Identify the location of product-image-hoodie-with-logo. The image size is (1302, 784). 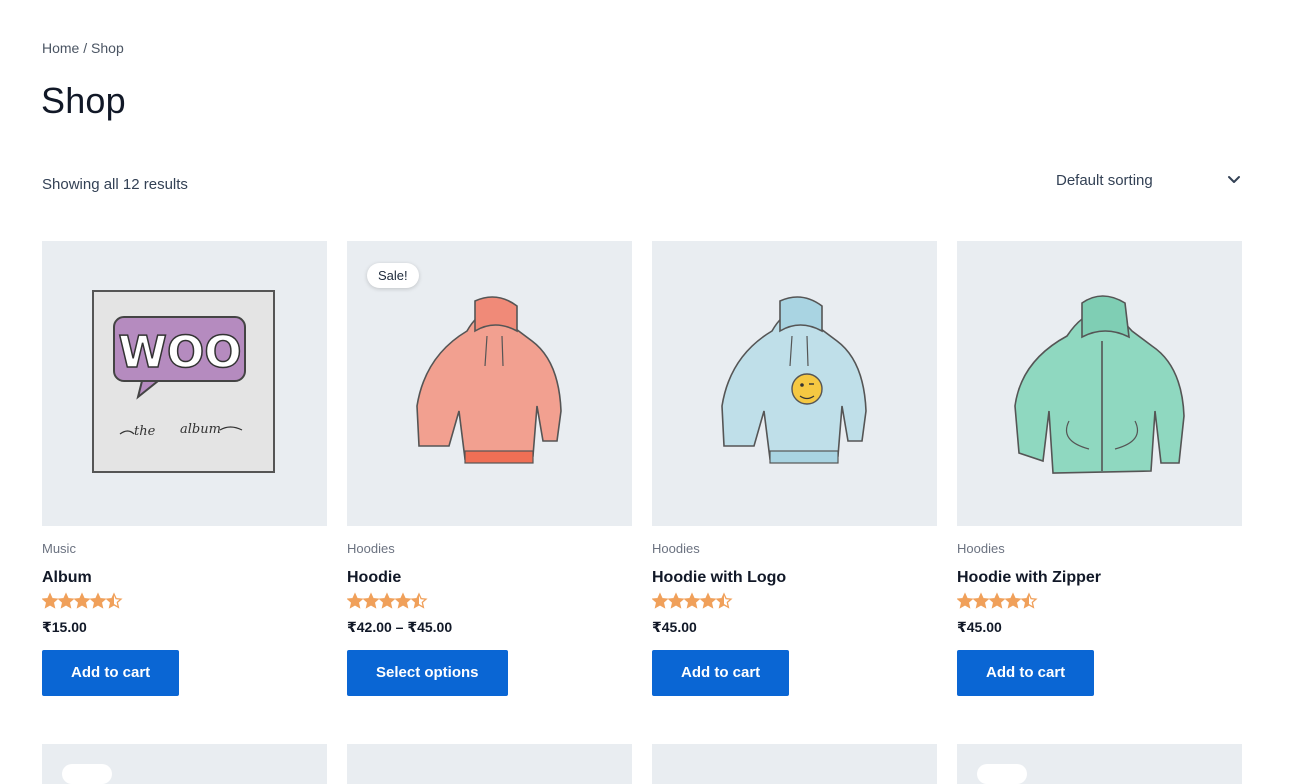
(794, 383).